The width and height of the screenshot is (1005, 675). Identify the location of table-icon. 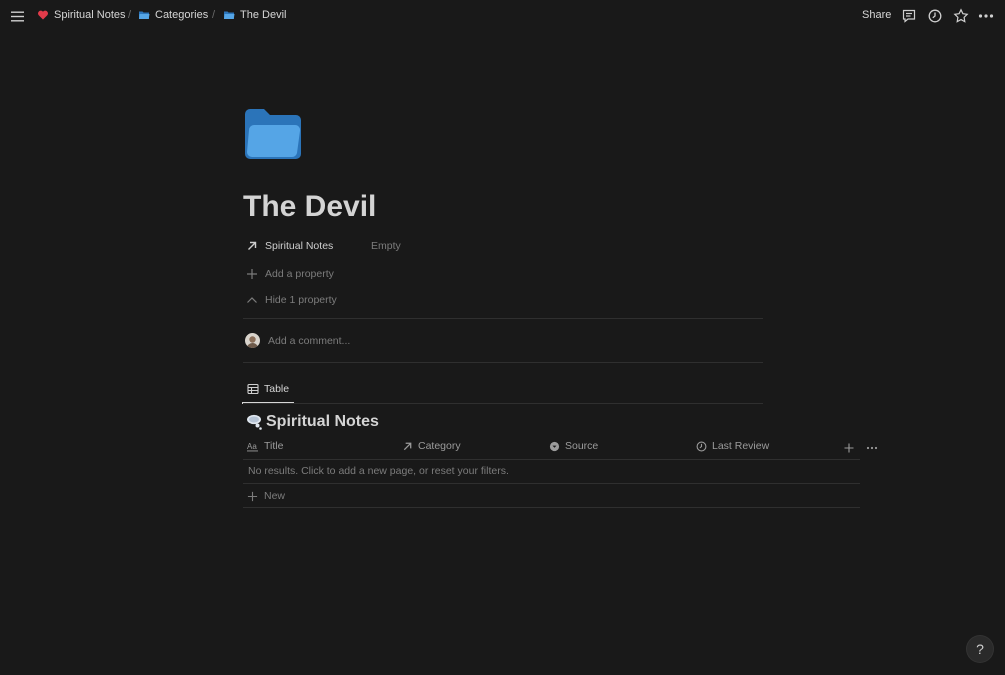
(253, 389).